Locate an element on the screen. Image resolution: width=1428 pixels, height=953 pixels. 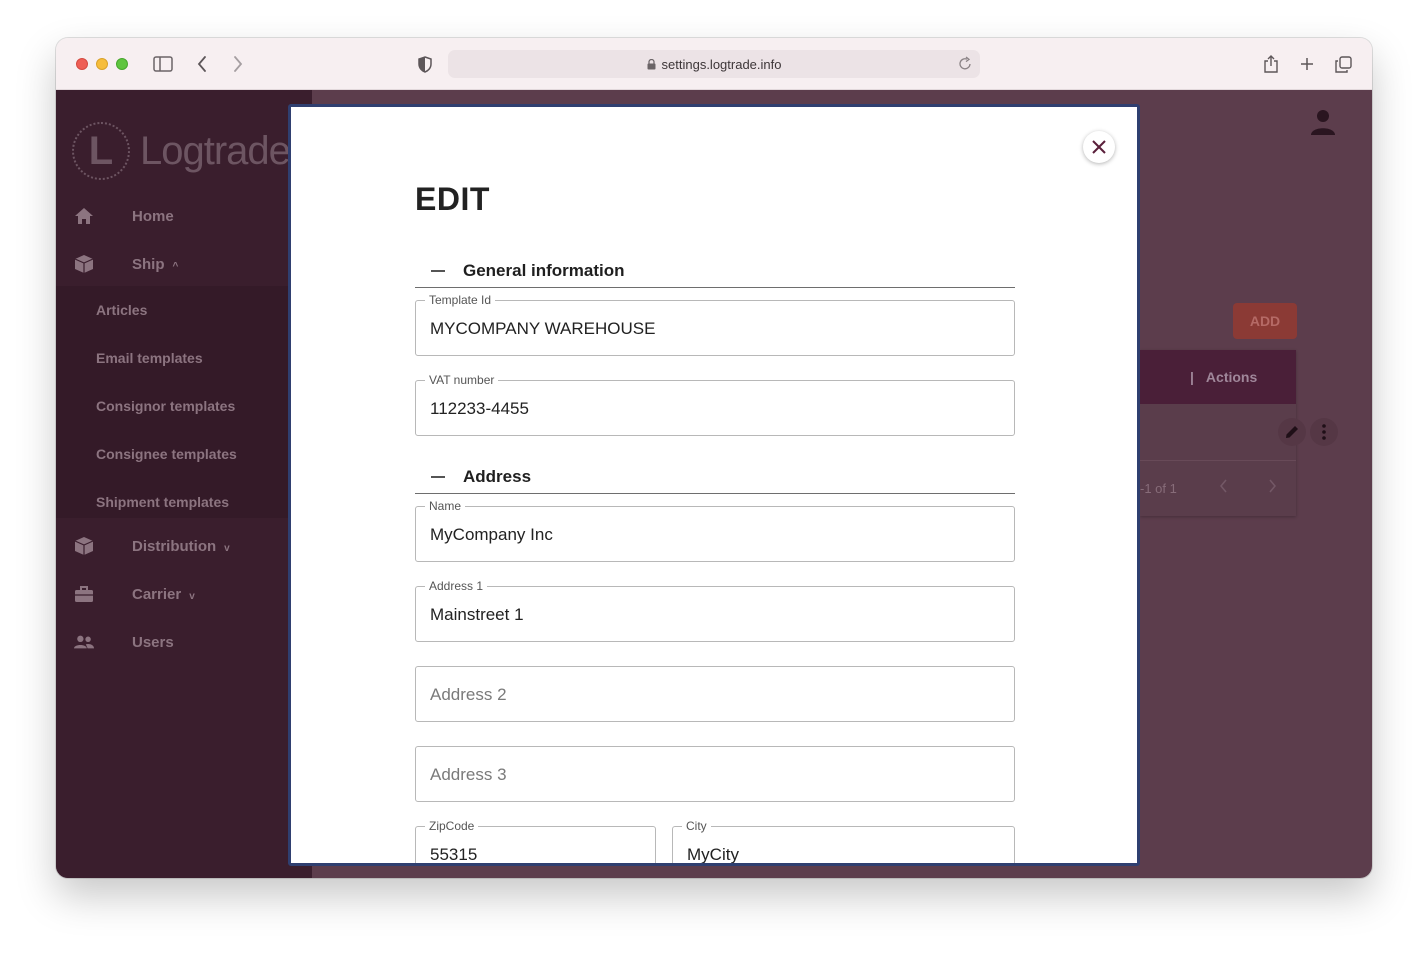
close-window-button is located at coordinates (82, 64).